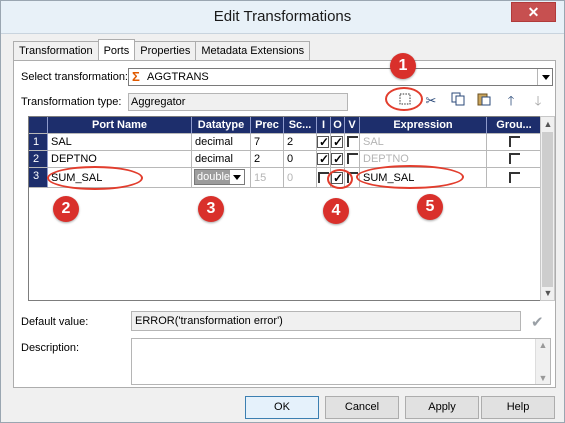 This screenshot has height=423, width=565. I want to click on paste-icon, so click(484, 101).